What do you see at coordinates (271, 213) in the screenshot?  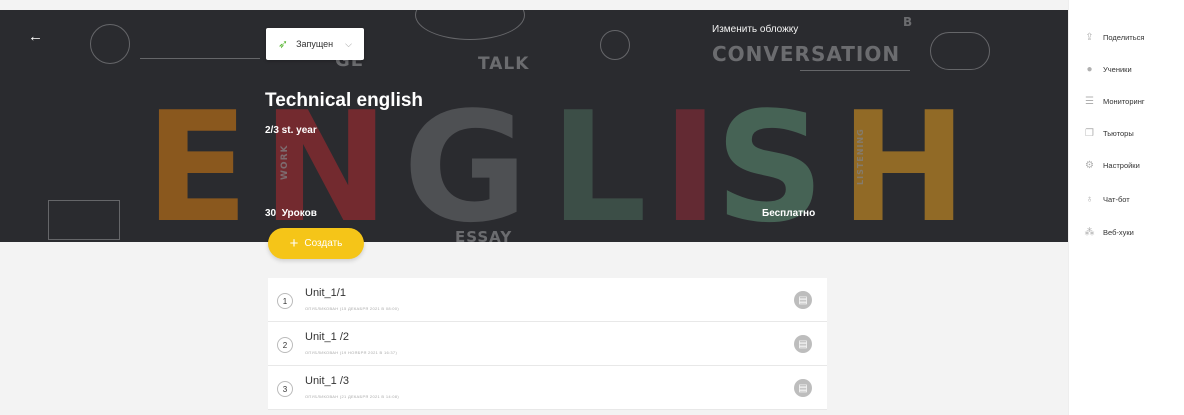 I see `lessons-count-number: 30` at bounding box center [271, 213].